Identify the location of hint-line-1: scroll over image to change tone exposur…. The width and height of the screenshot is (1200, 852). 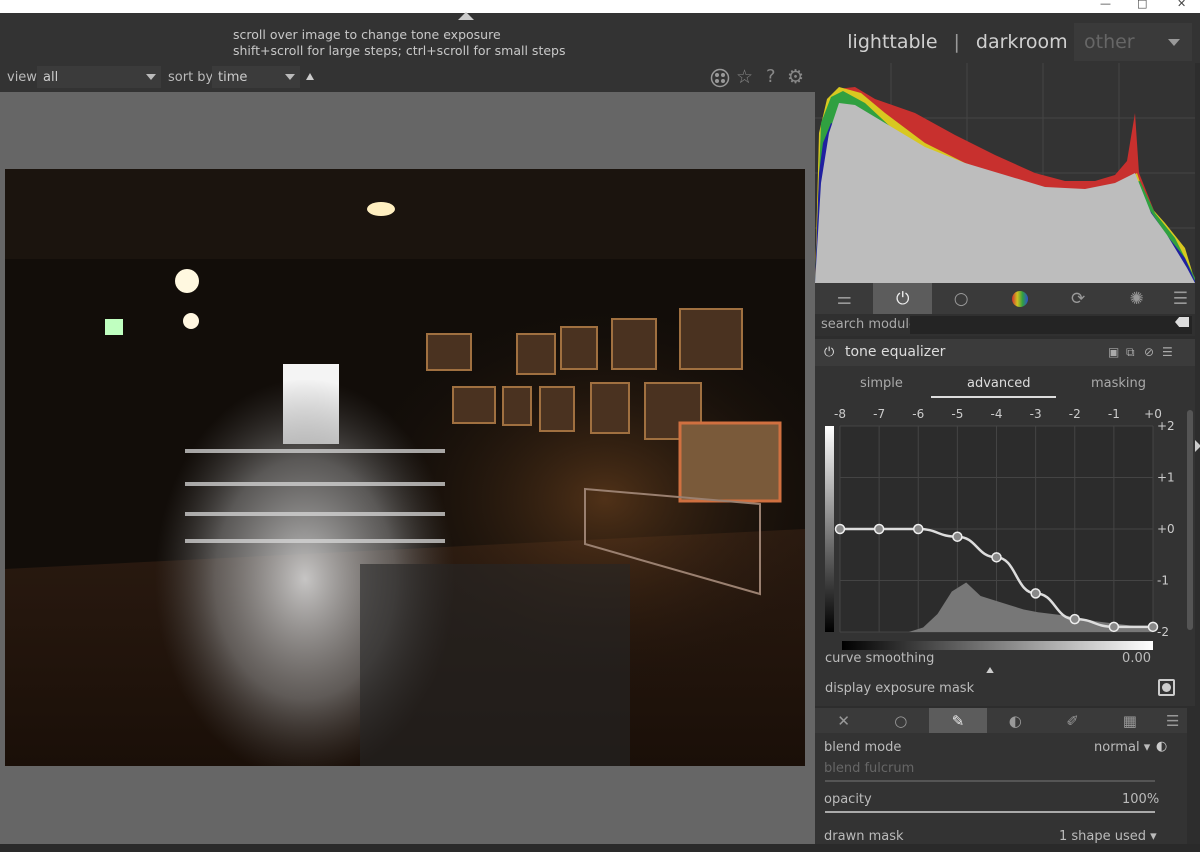
(367, 34).